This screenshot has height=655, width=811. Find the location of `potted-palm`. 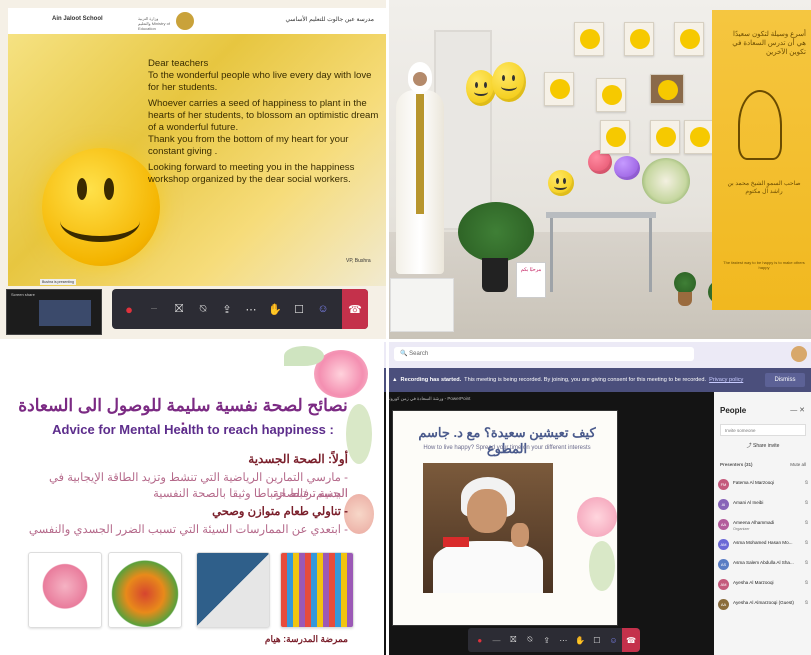

potted-palm is located at coordinates (496, 232).